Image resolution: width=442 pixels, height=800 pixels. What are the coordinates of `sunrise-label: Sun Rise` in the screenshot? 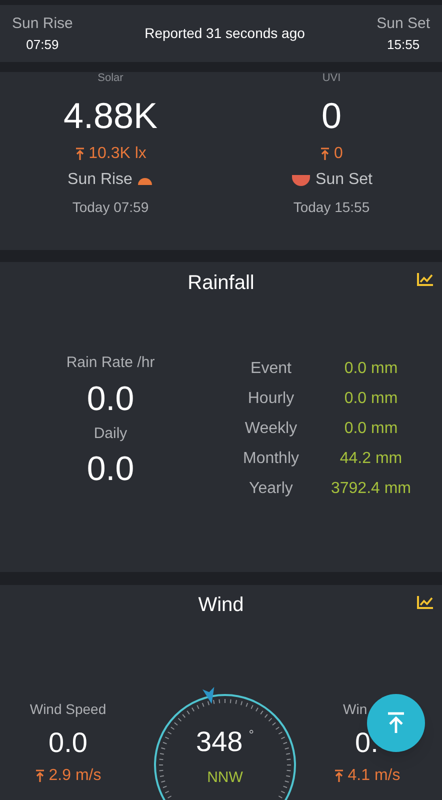 It's located at (42, 24).